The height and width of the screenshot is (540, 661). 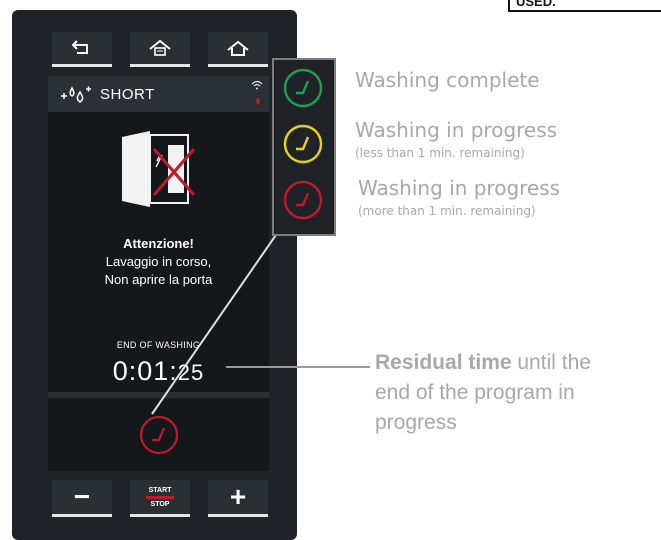 I want to click on legend-progress-long-title: Washing in progress, so click(x=459, y=188).